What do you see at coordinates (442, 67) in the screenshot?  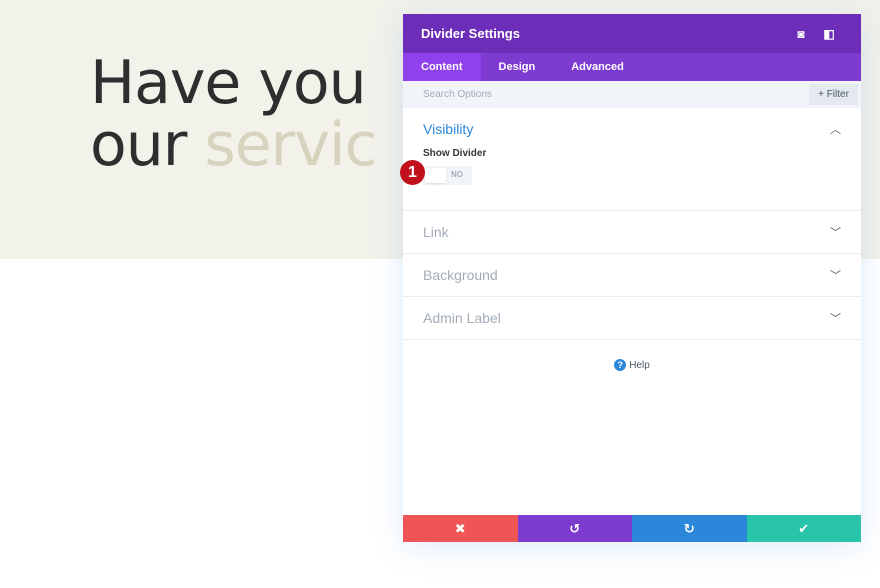 I see `tab-content: Content` at bounding box center [442, 67].